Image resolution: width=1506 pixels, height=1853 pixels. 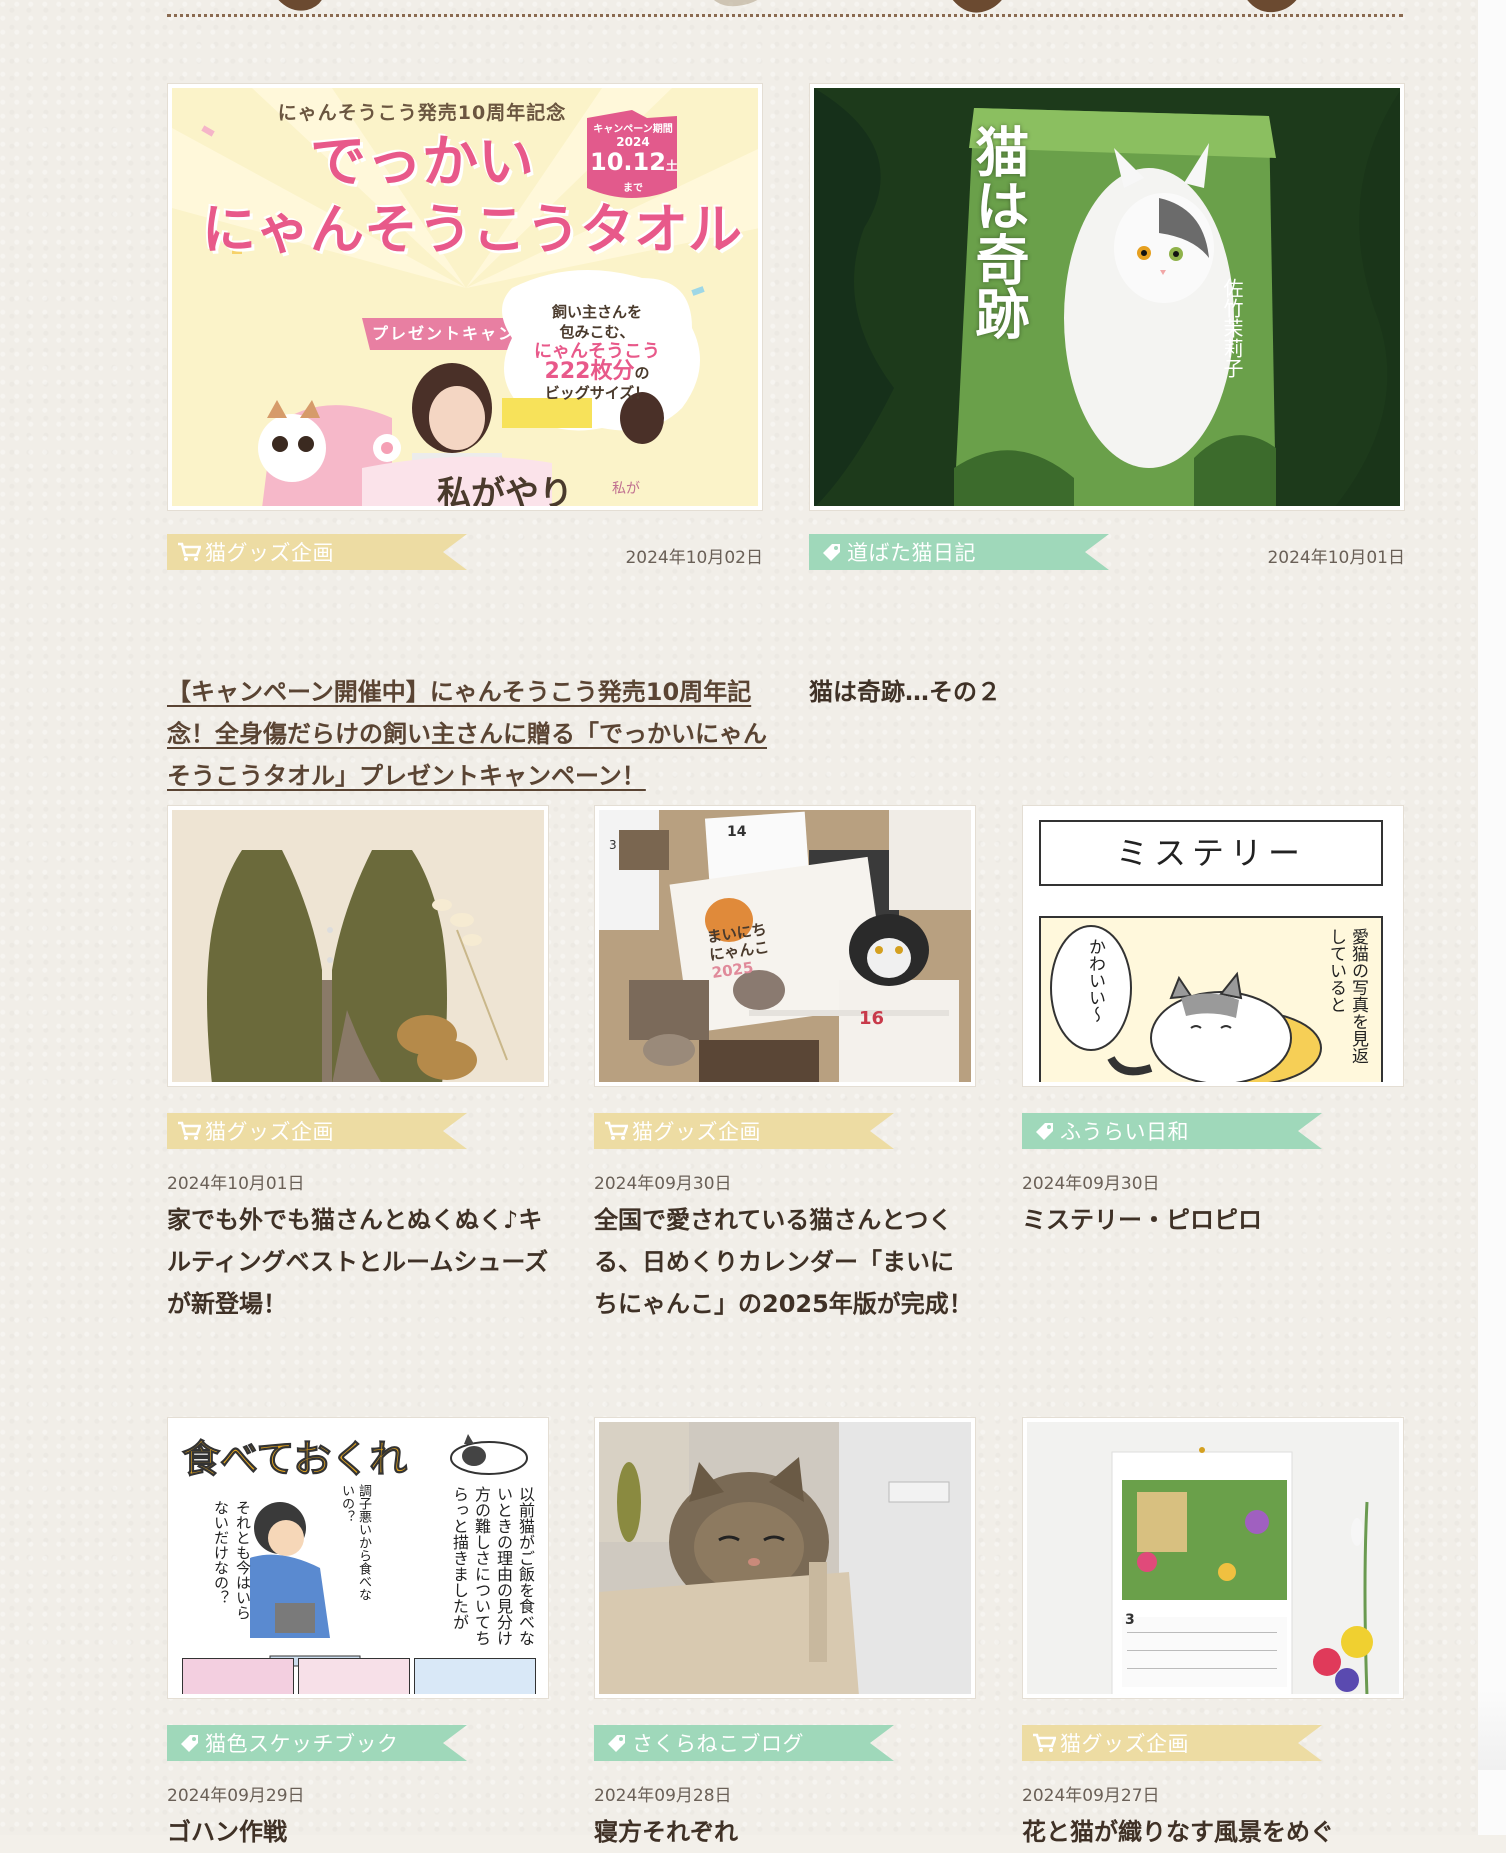 What do you see at coordinates (302, 1744) in the screenshot?
I see `category-name: 猫色スケッチブック` at bounding box center [302, 1744].